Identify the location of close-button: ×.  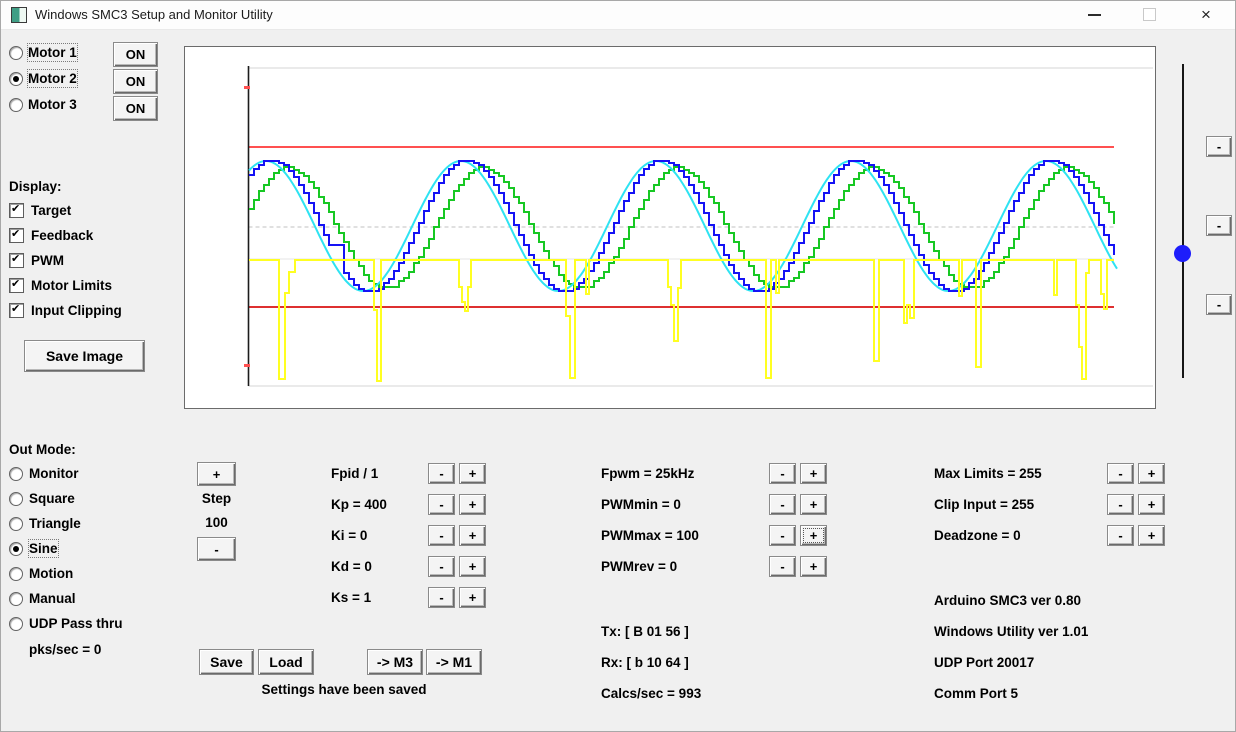
(1206, 14).